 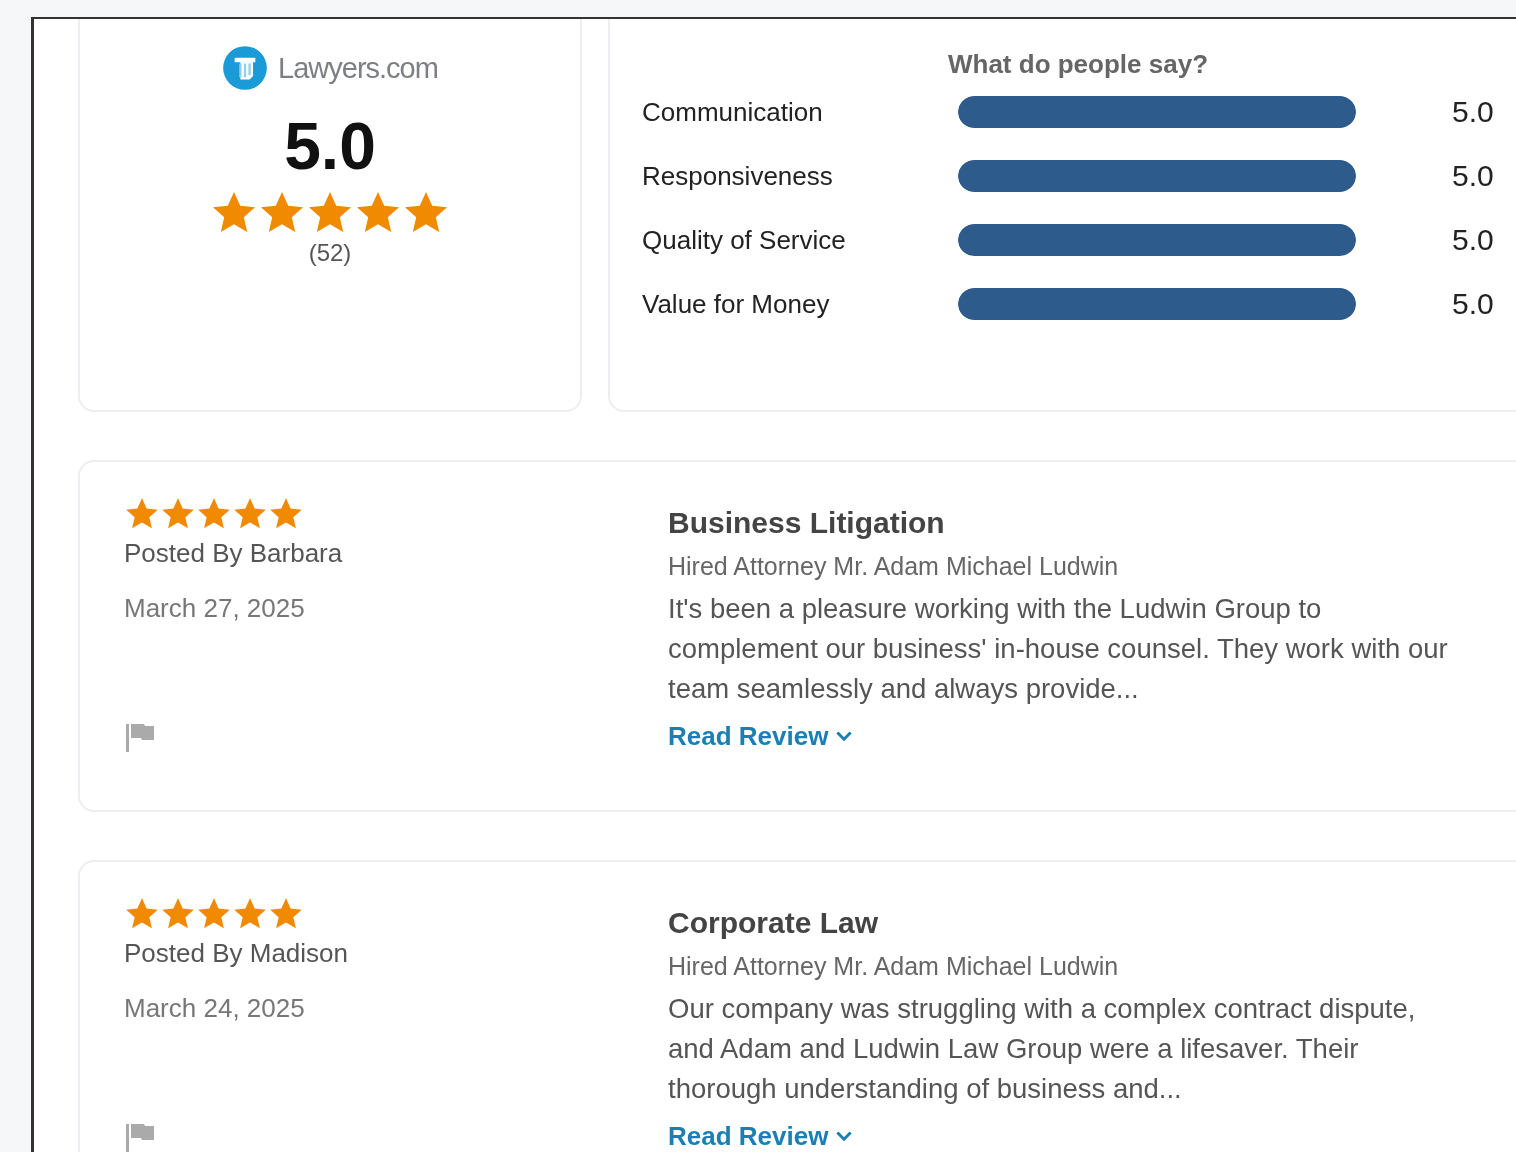 I want to click on overall-score: 5.0, so click(x=330, y=146).